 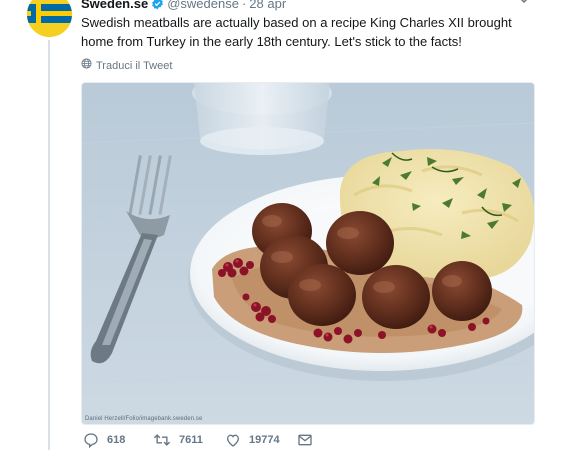 I want to click on retweet-count: 7611, so click(x=191, y=440).